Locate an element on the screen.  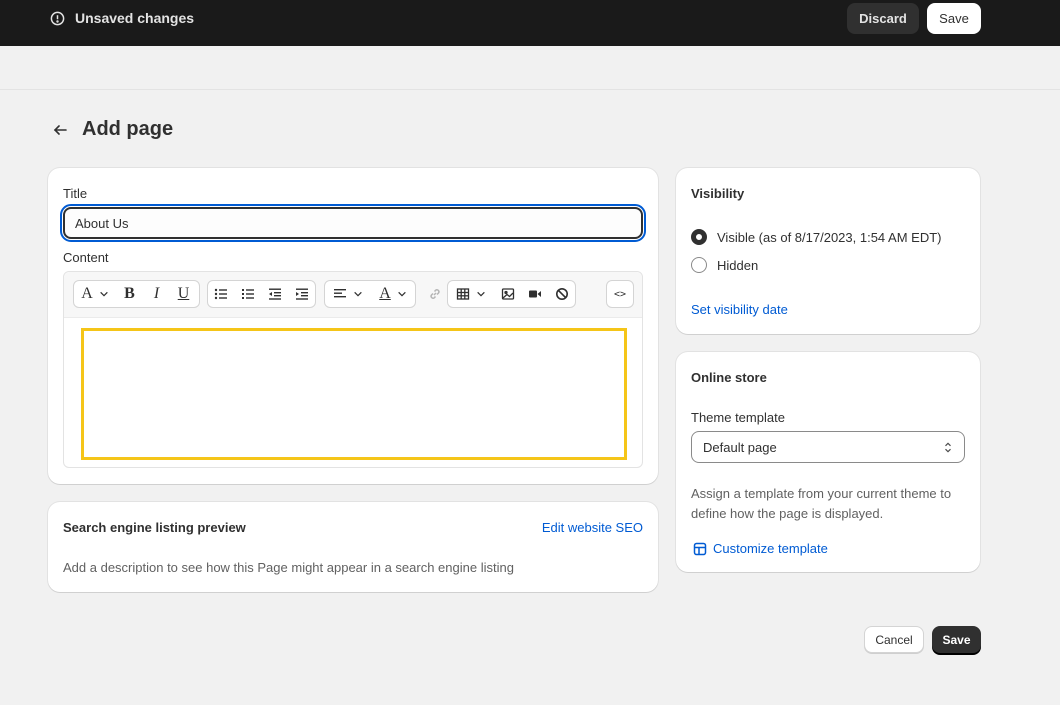
clear-formatting-button is located at coordinates (561, 294).